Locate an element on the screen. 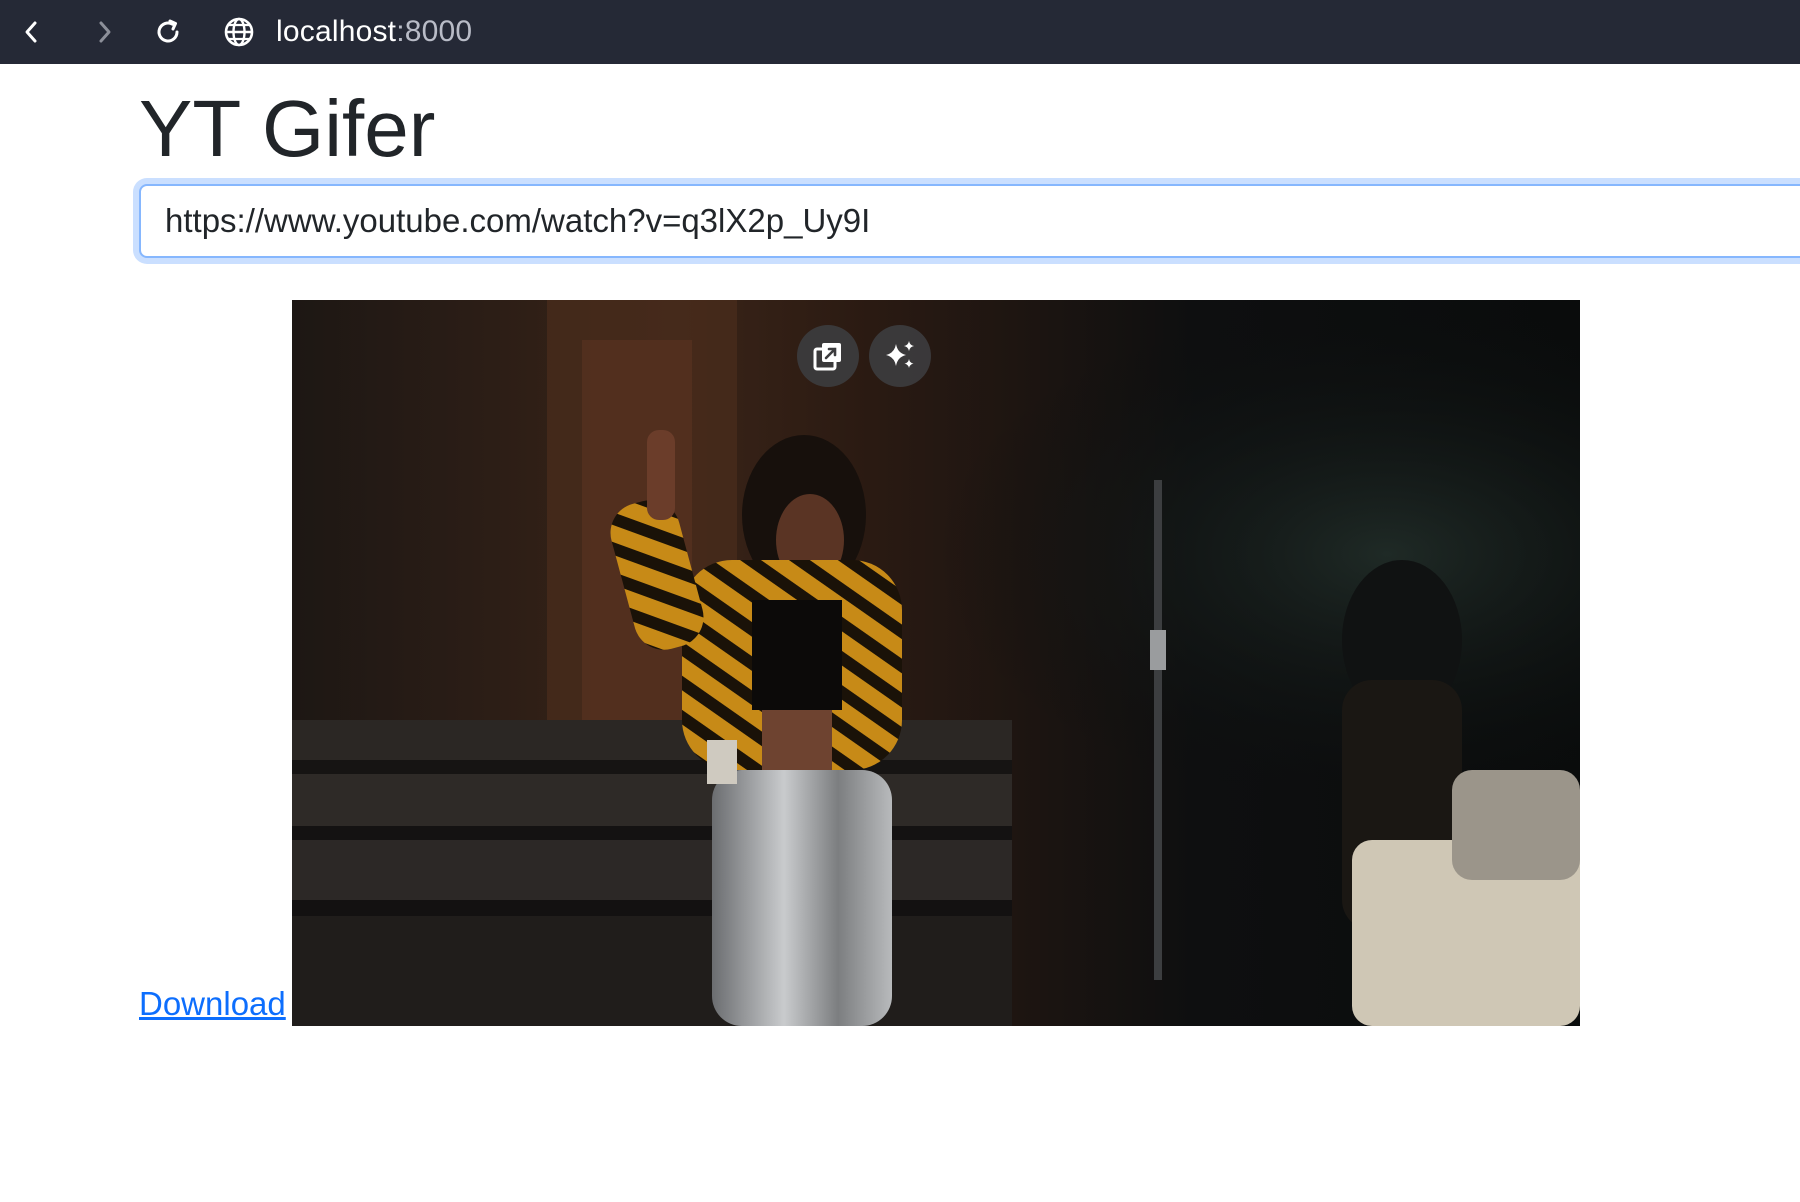 This screenshot has width=1800, height=1202. chevron-left-icon is located at coordinates (31, 32).